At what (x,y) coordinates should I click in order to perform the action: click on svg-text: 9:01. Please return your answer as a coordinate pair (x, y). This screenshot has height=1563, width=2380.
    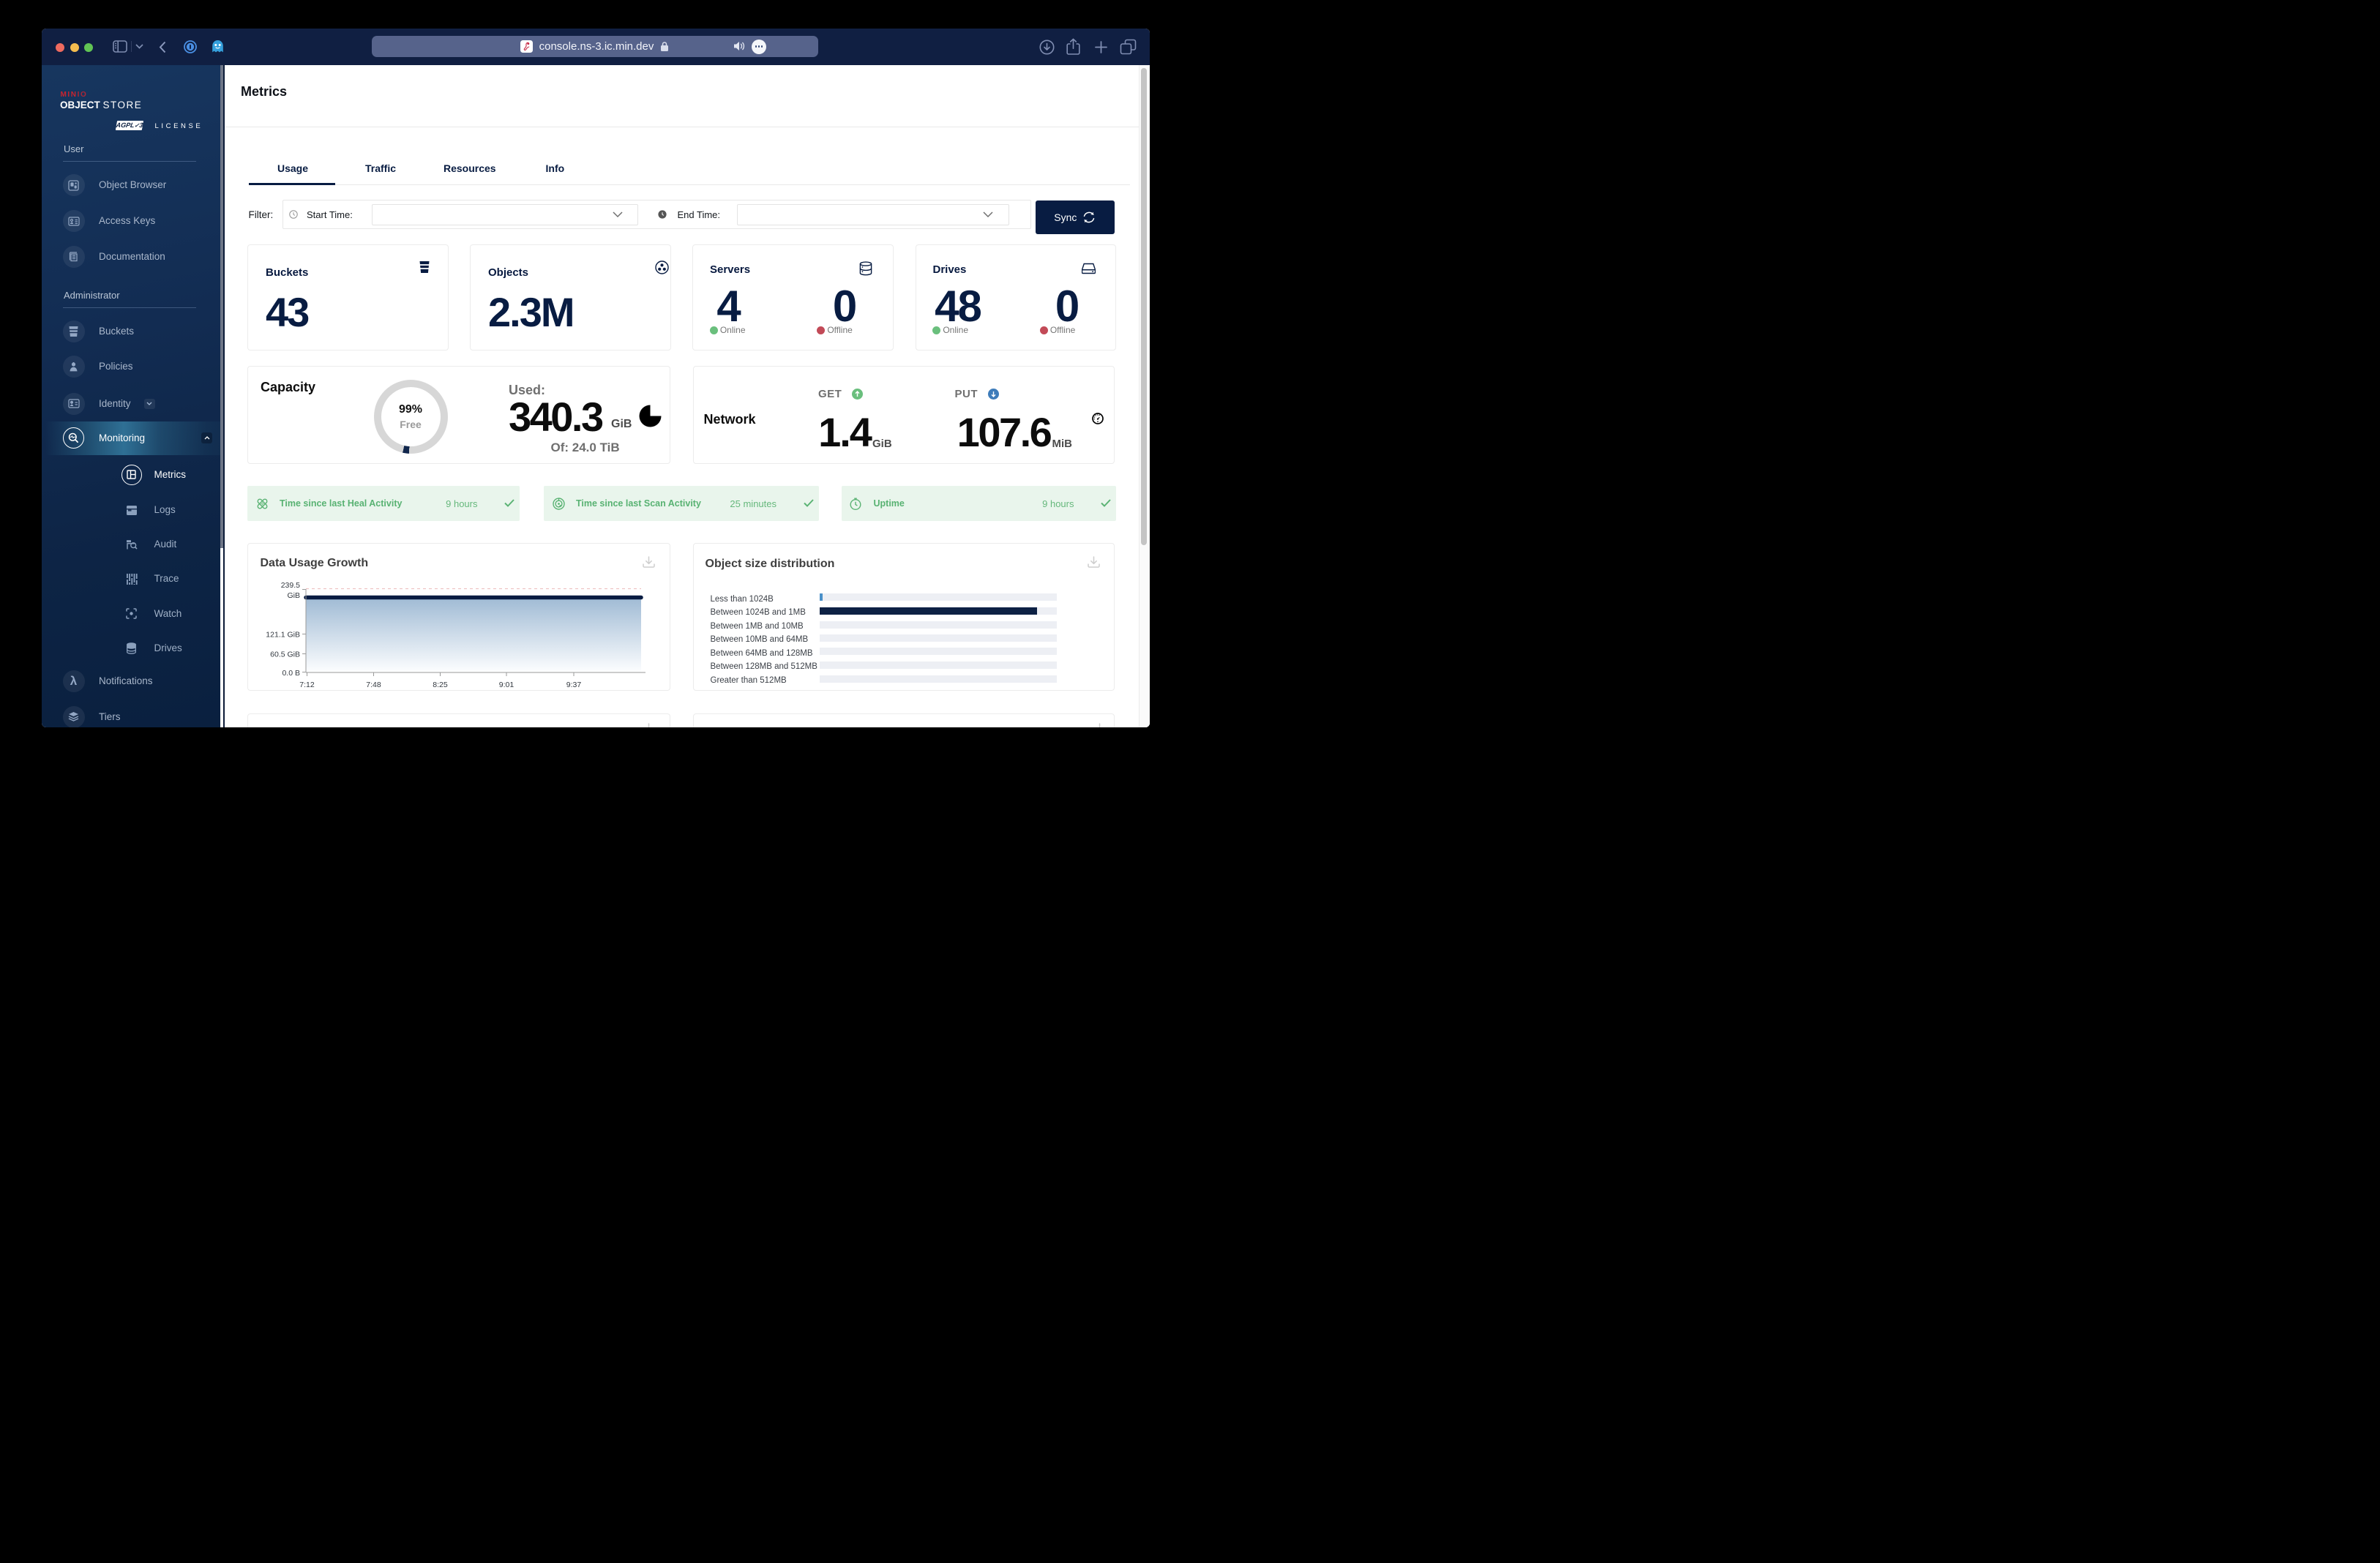
    Looking at the image, I should click on (506, 685).